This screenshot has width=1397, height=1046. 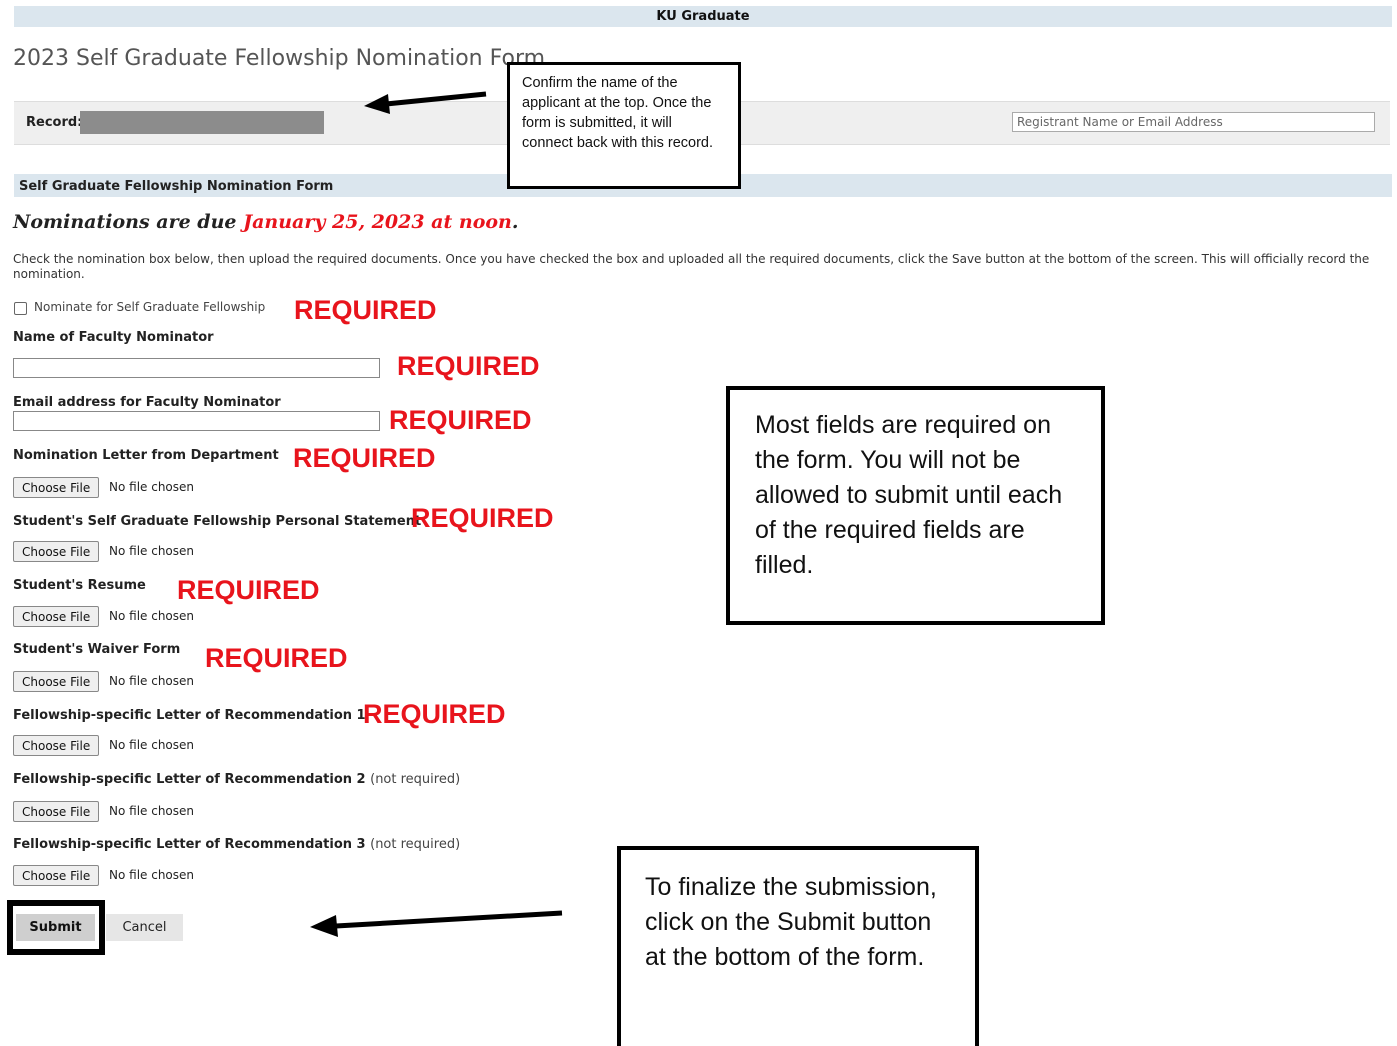 What do you see at coordinates (97, 649) in the screenshot?
I see `upload-label: Student's Waiver Form` at bounding box center [97, 649].